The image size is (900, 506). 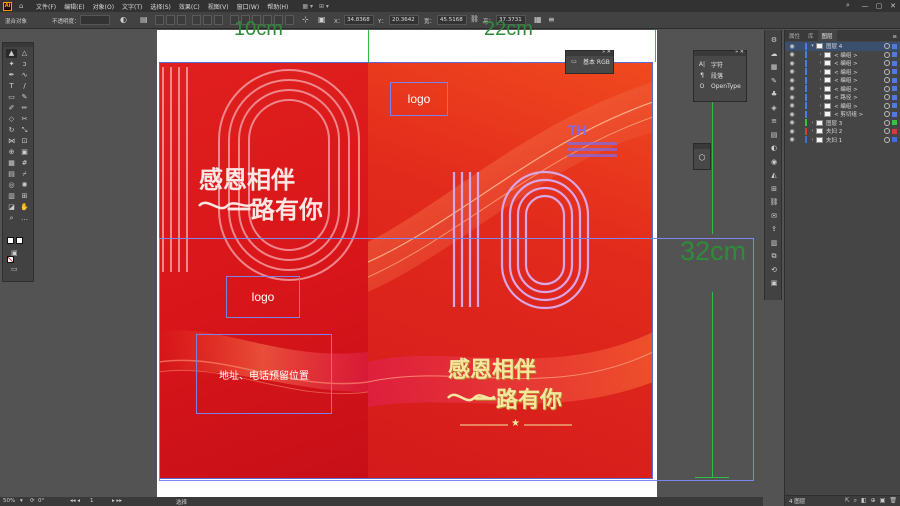 What do you see at coordinates (538, 19) in the screenshot?
I see `isolate-group-icon: ▦` at bounding box center [538, 19].